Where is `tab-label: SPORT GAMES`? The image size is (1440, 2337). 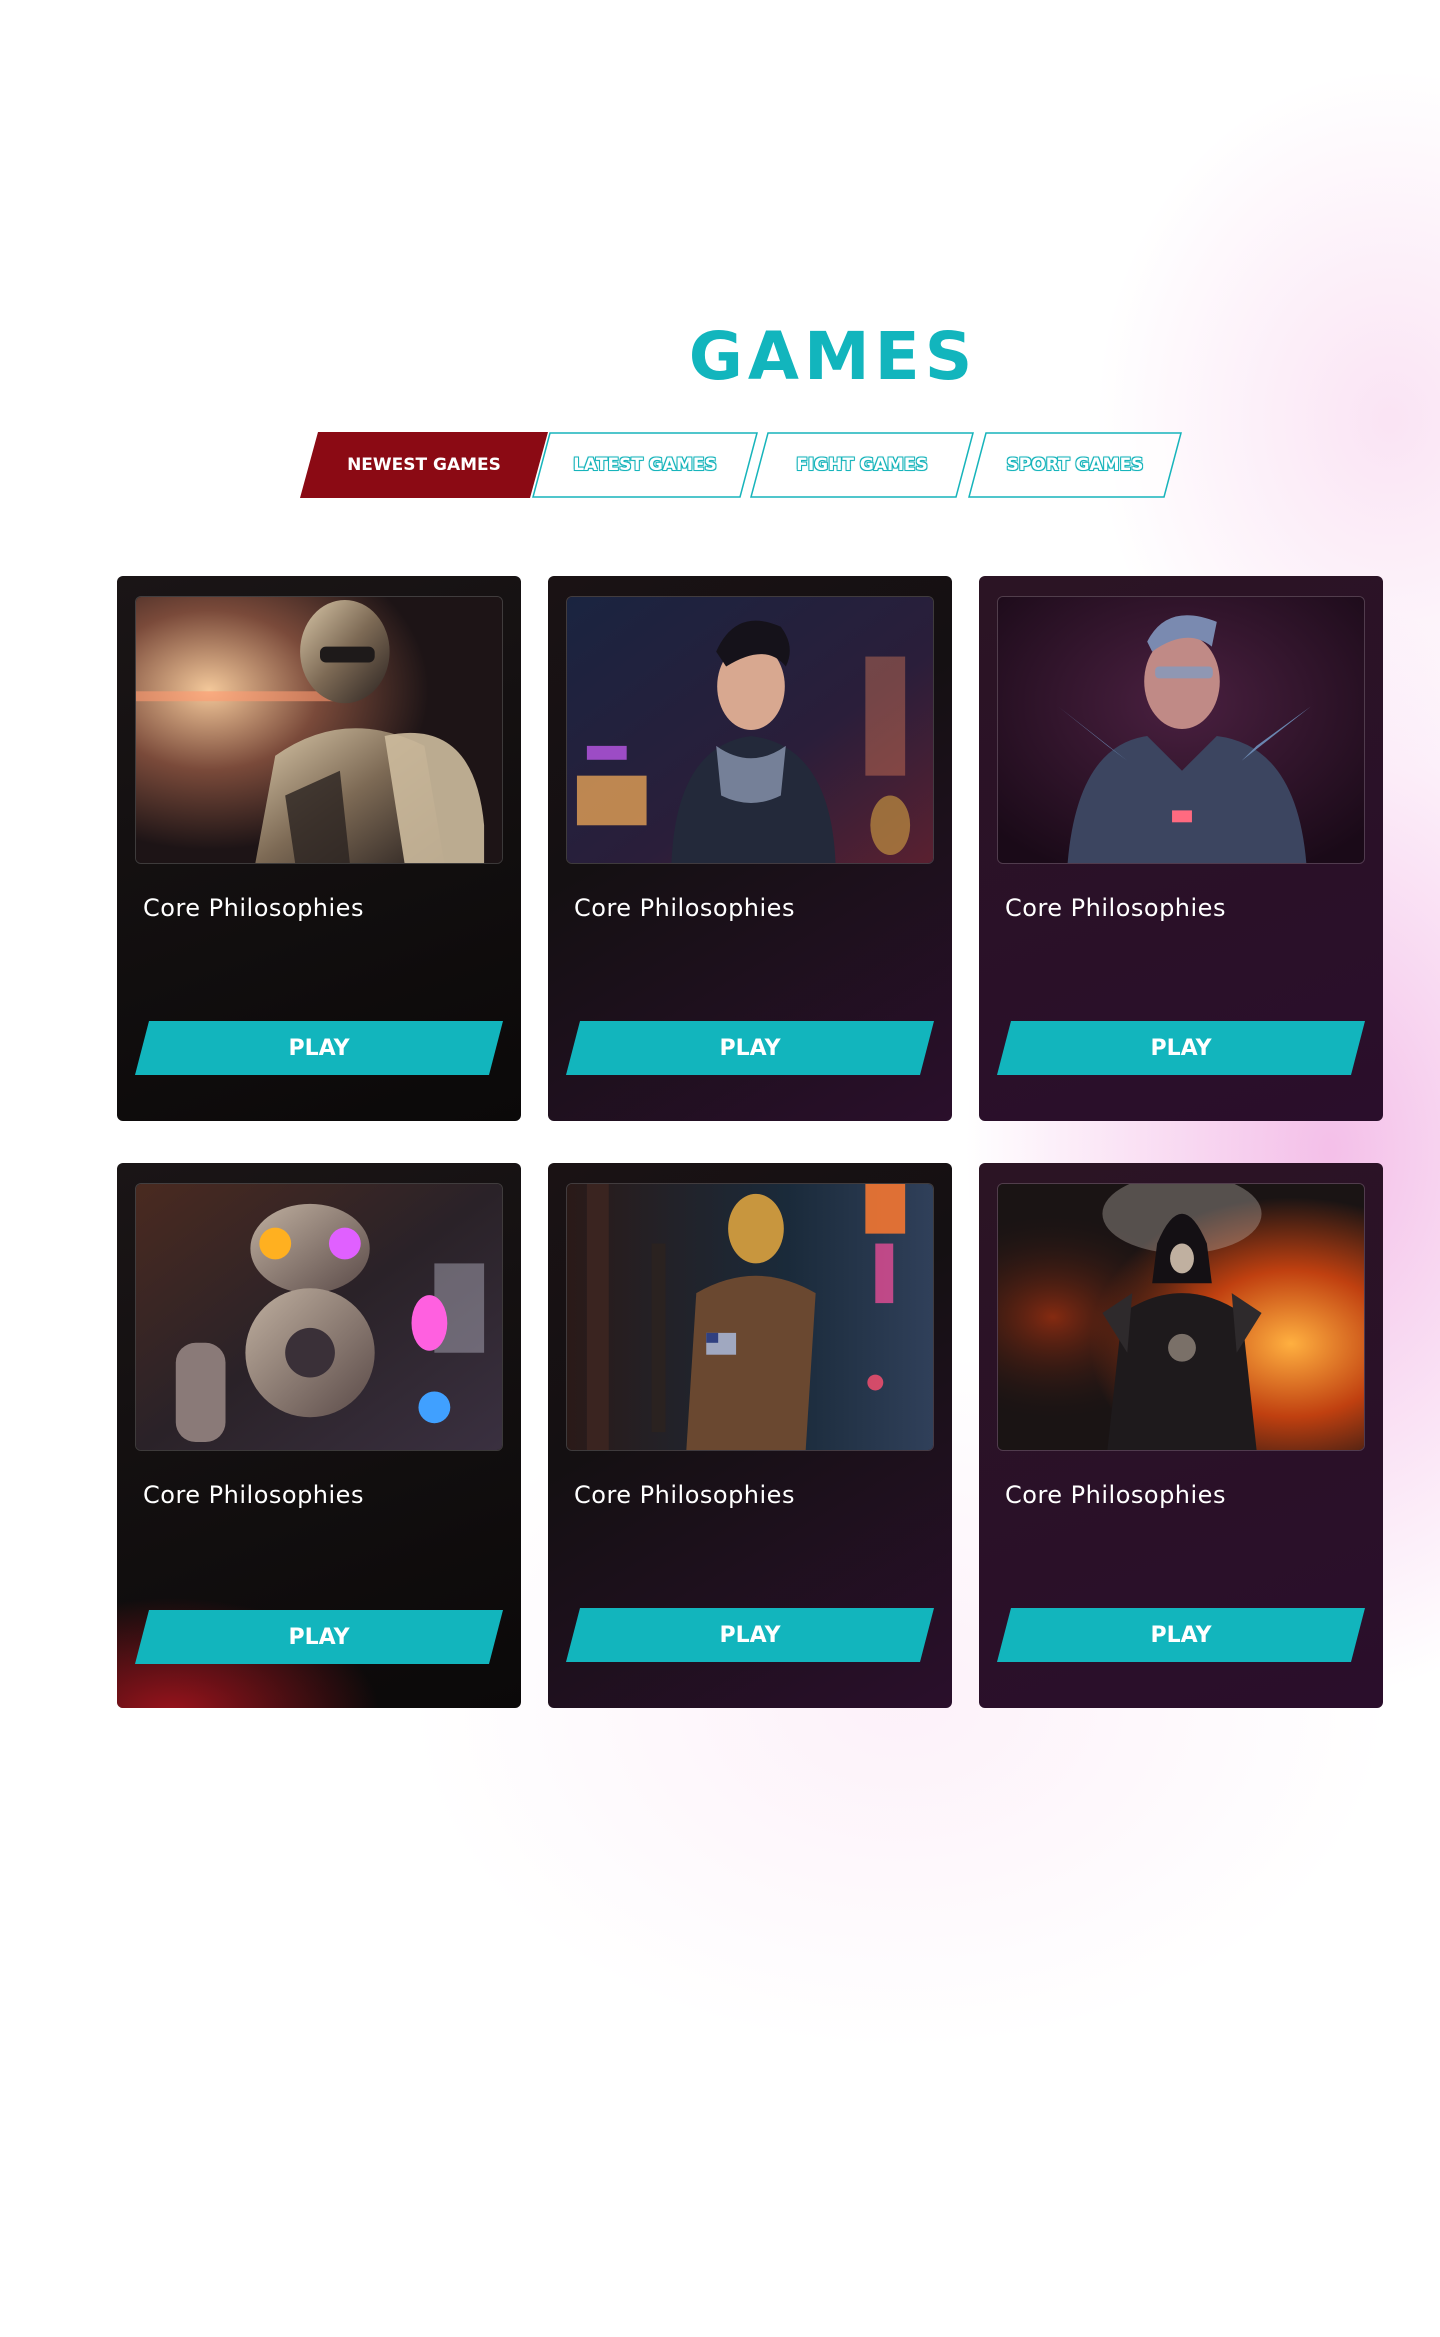 tab-label: SPORT GAMES is located at coordinates (1075, 465).